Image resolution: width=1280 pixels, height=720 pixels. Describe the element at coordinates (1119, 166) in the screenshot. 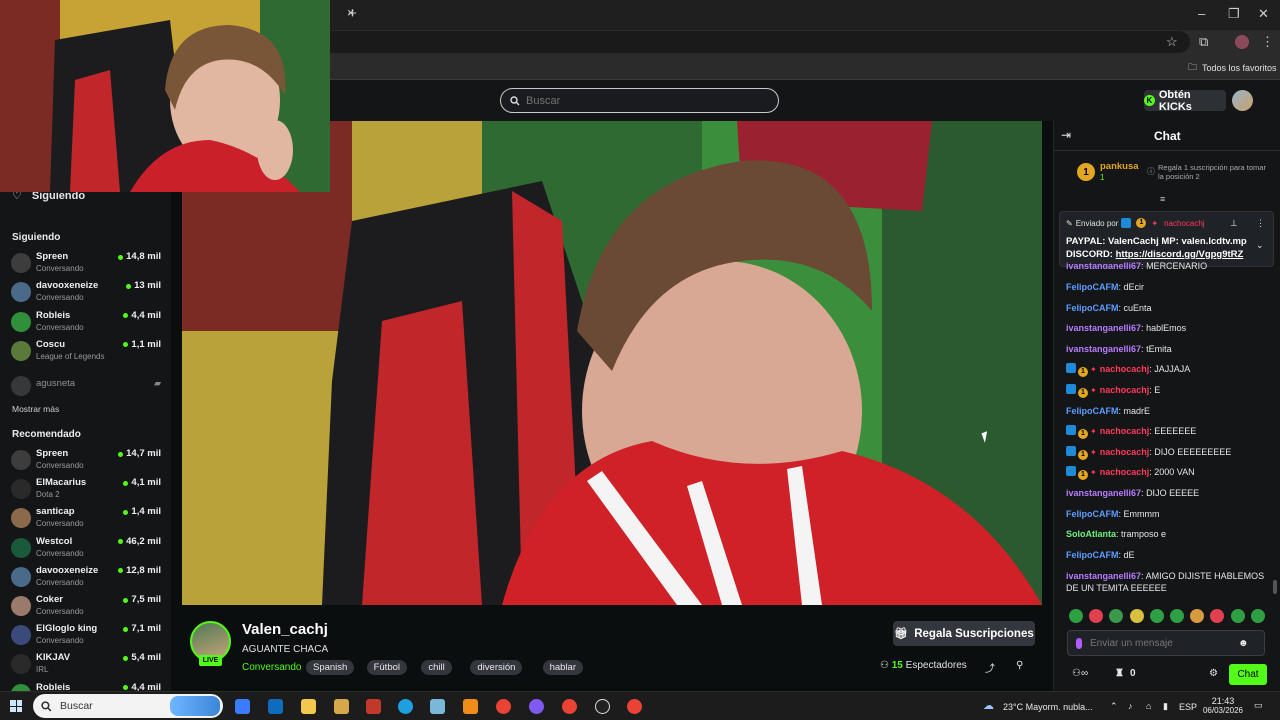

I see `top-gifter-name: pankusa` at that location.